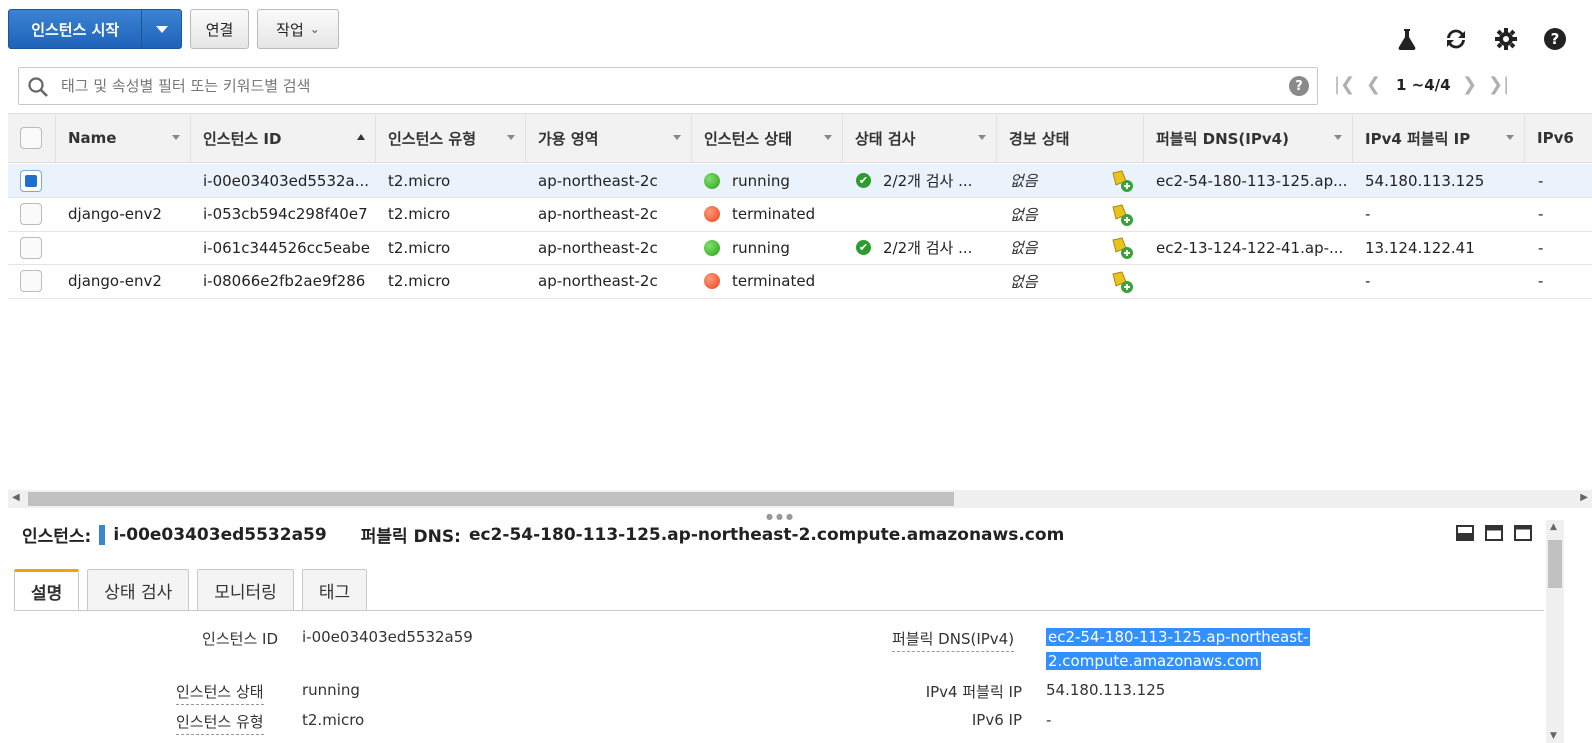  What do you see at coordinates (333, 720) in the screenshot?
I see `field-value-instance-type: t2.micro` at bounding box center [333, 720].